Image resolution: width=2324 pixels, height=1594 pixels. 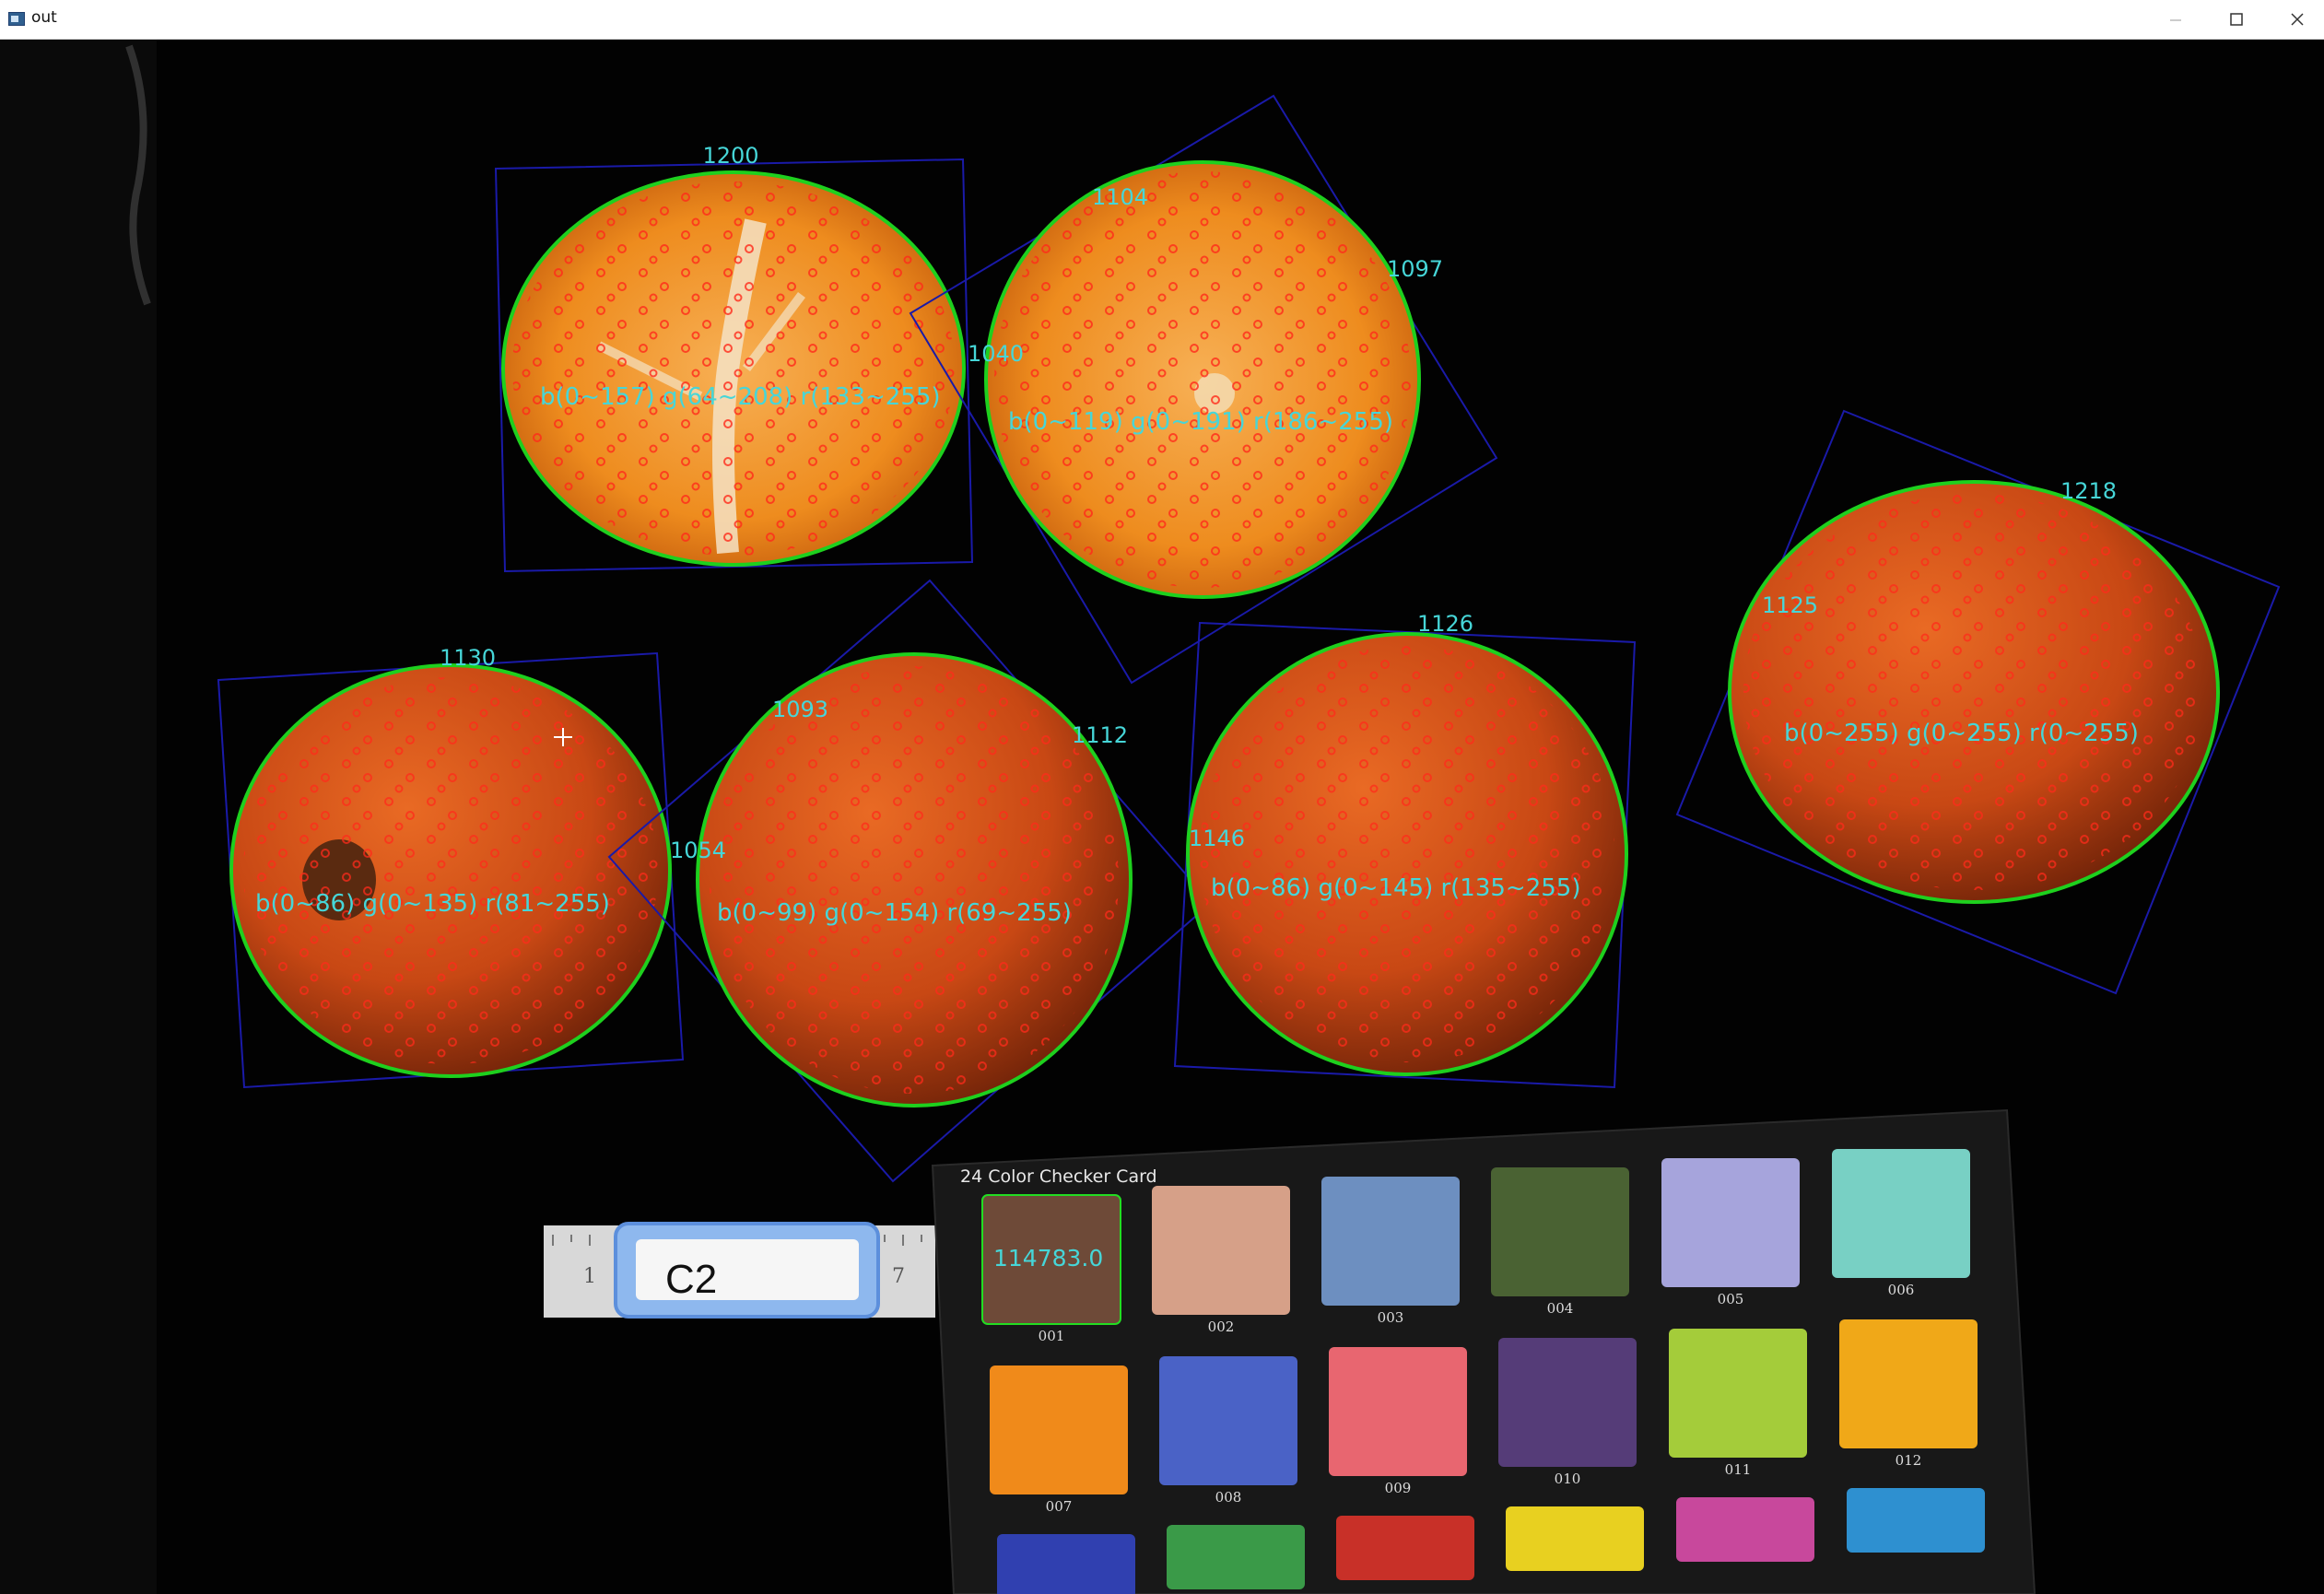 What do you see at coordinates (1398, 1488) in the screenshot?
I see `patch-number: 009` at bounding box center [1398, 1488].